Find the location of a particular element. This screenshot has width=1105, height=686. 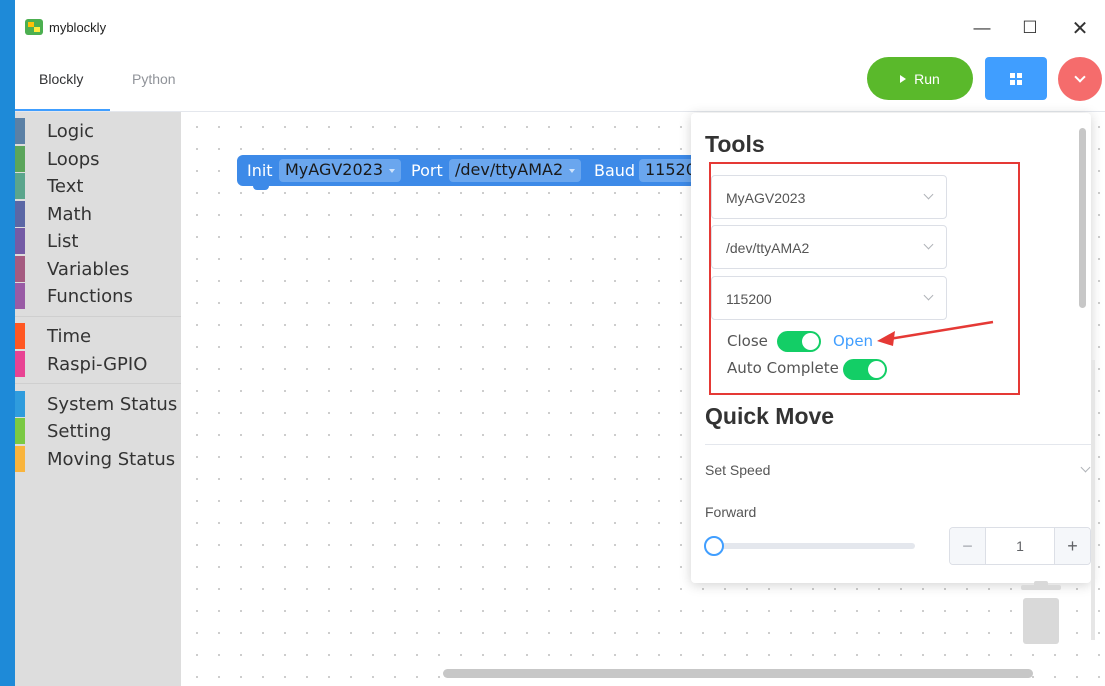

forward-slider-handle is located at coordinates (714, 546).